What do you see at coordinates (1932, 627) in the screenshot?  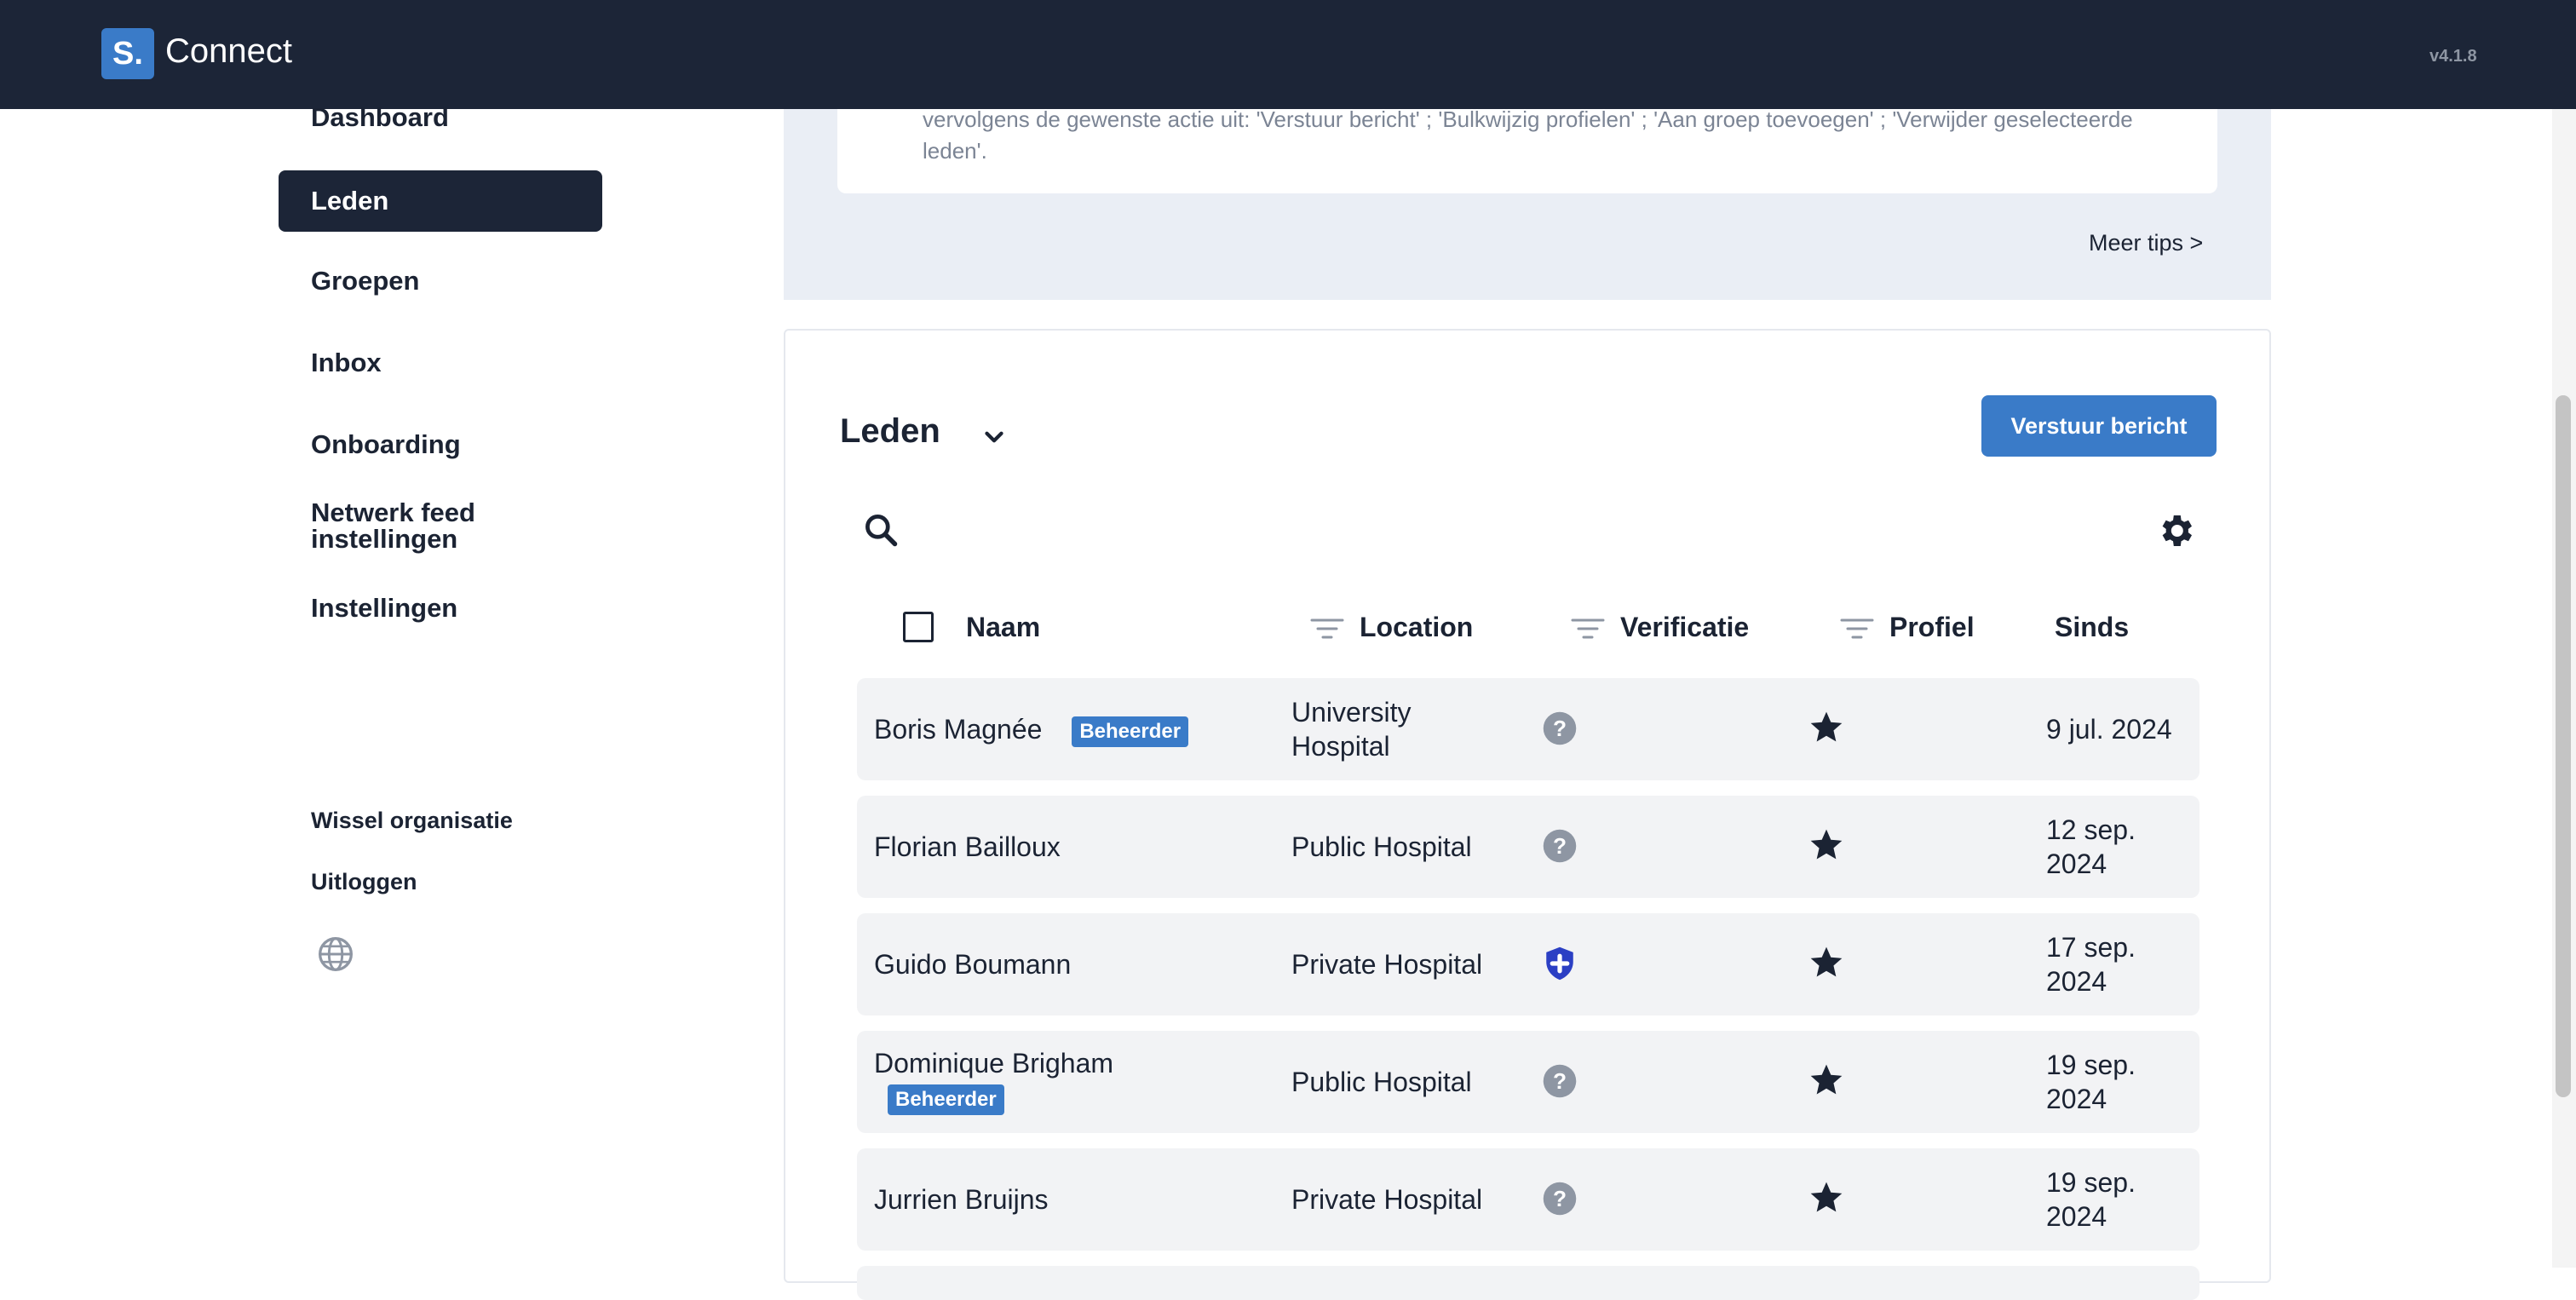 I see `column-header-profile: Profiel` at bounding box center [1932, 627].